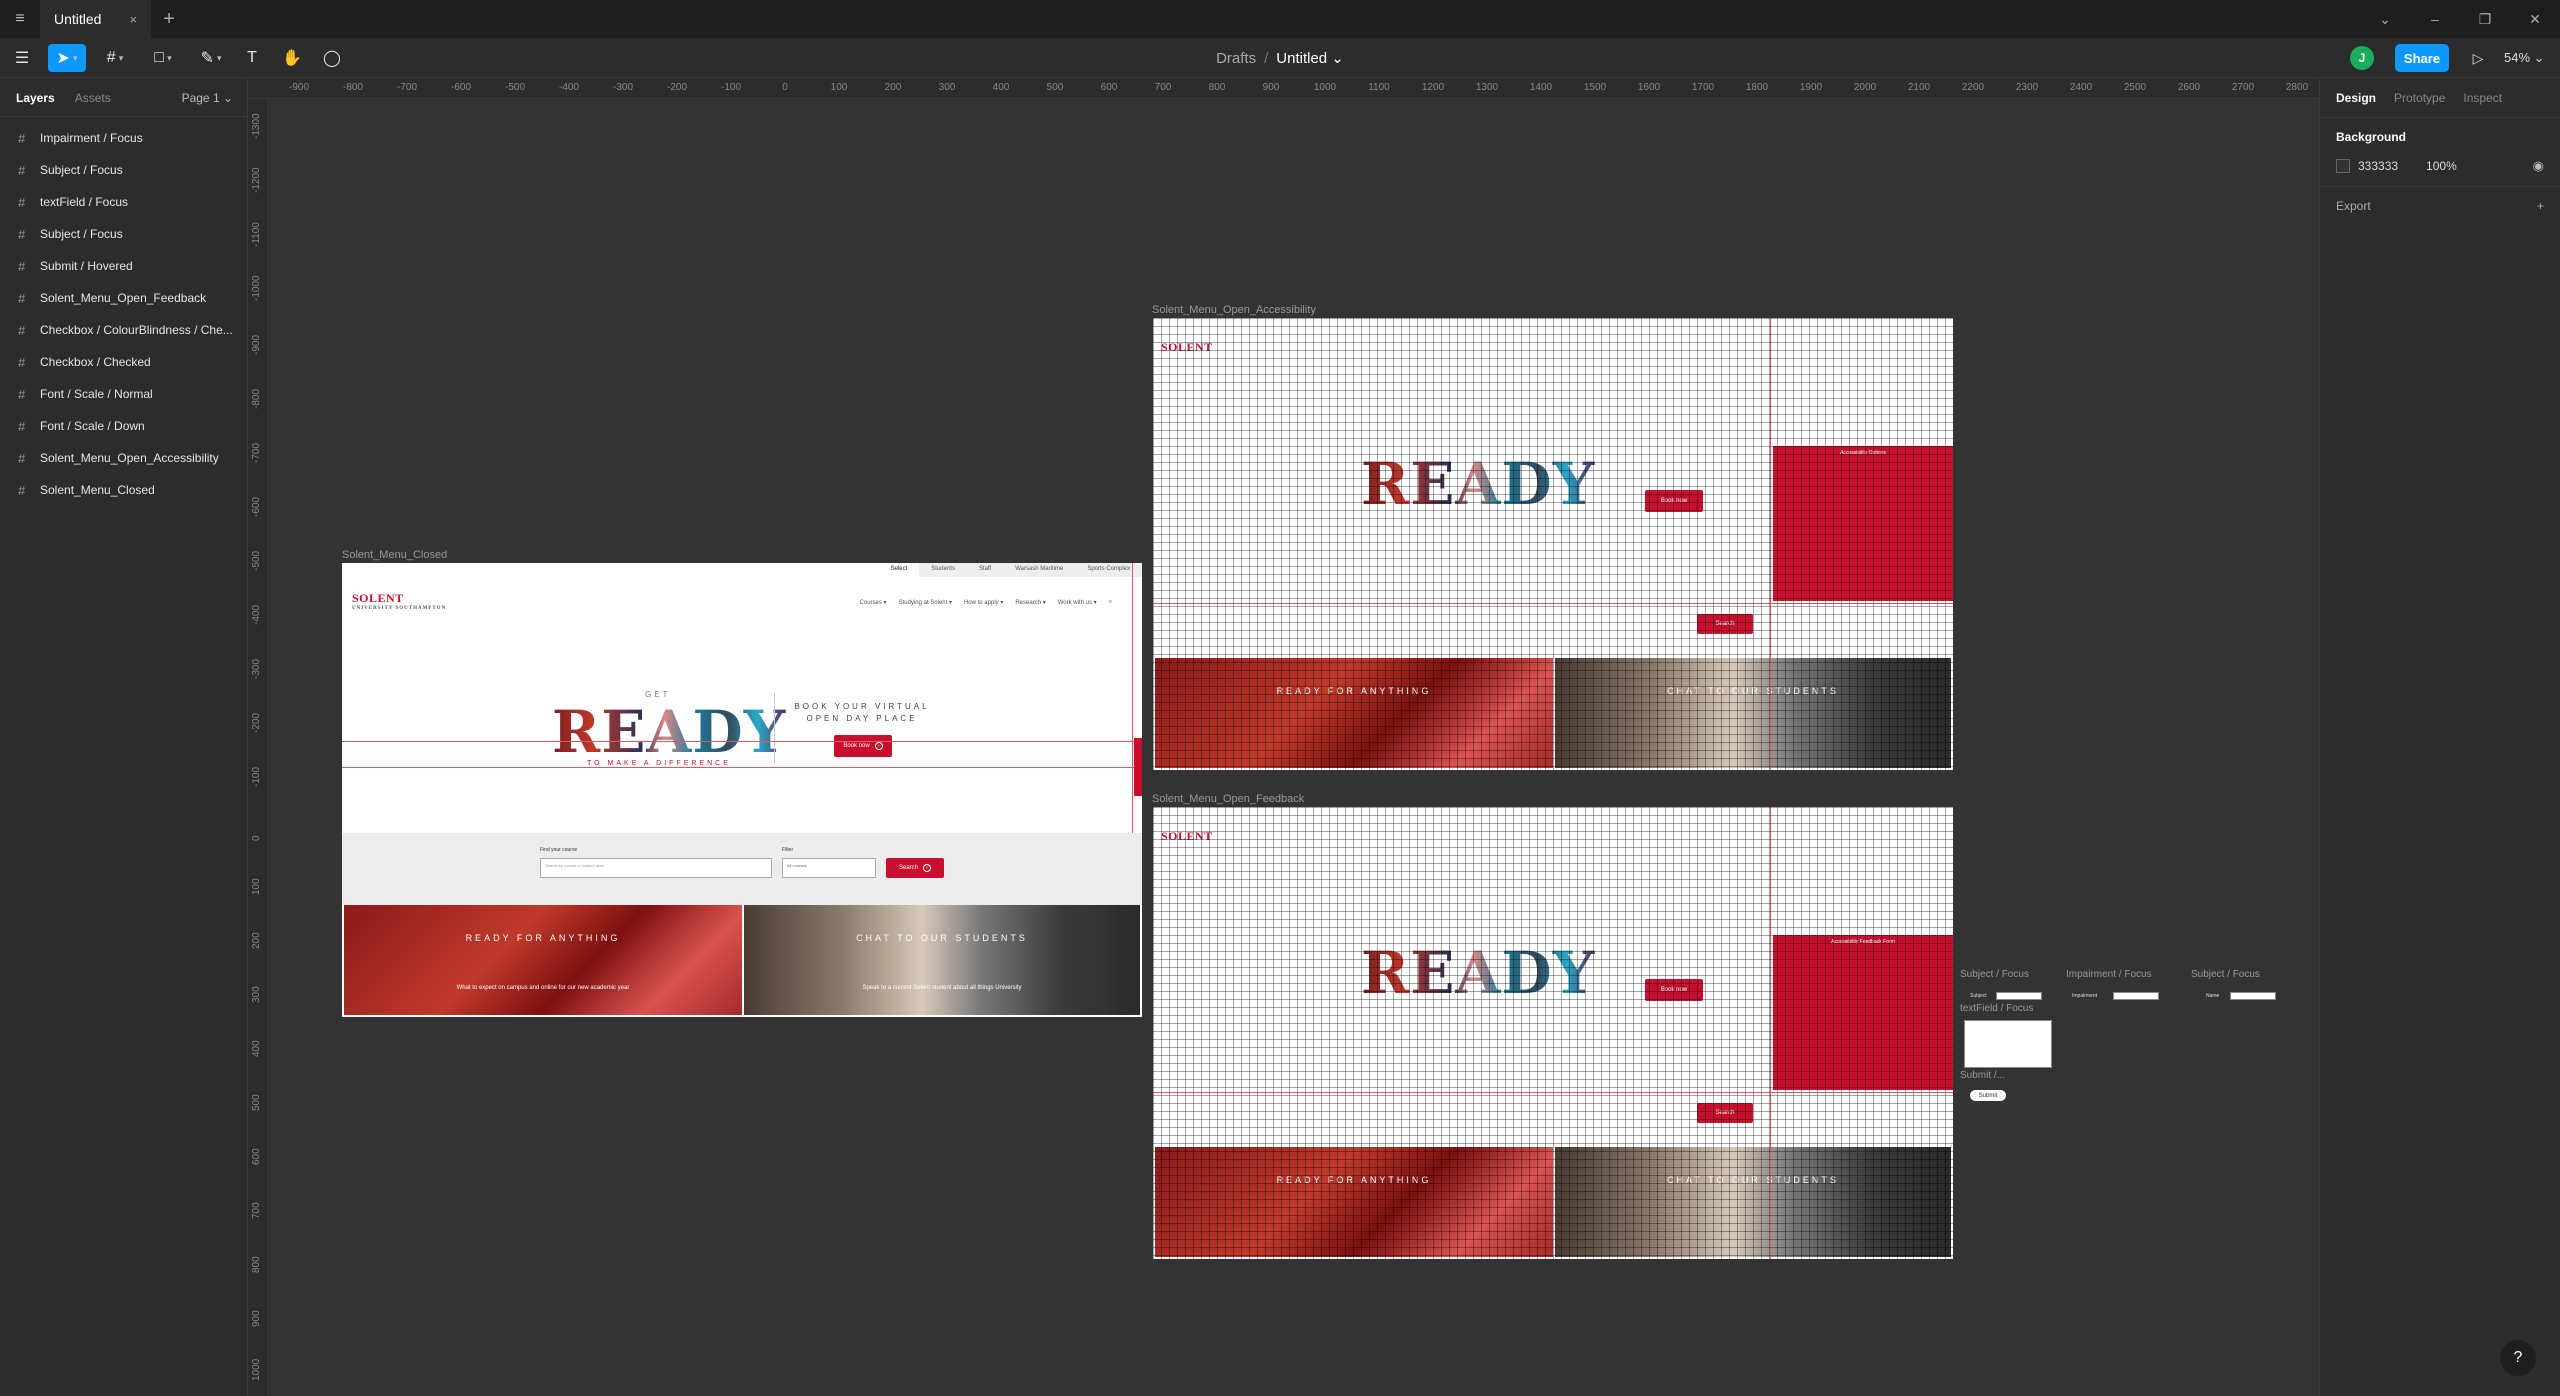  Describe the element at coordinates (742, 767) in the screenshot. I see `guide-line` at that location.